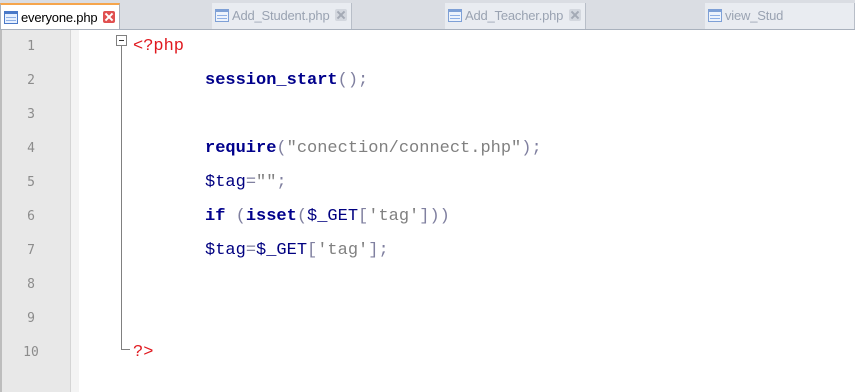  I want to click on code-line: 2 session_start();, so click(427, 81).